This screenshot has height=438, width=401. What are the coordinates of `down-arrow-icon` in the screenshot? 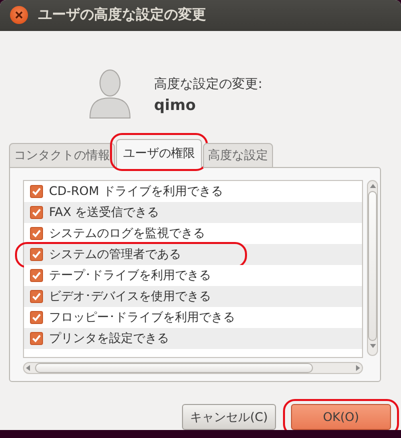 It's located at (373, 346).